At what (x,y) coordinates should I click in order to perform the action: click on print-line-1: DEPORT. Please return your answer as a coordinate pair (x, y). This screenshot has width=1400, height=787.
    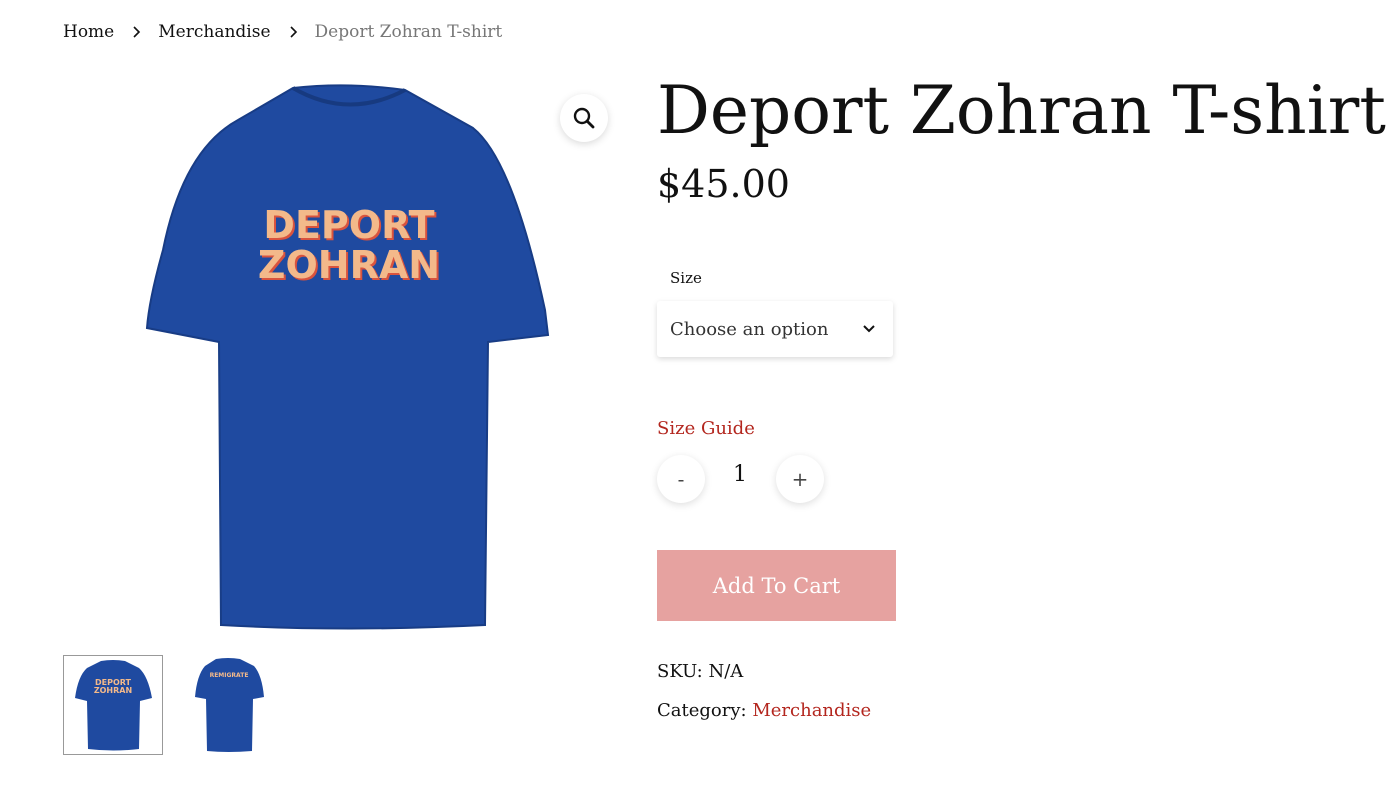
    Looking at the image, I should click on (348, 225).